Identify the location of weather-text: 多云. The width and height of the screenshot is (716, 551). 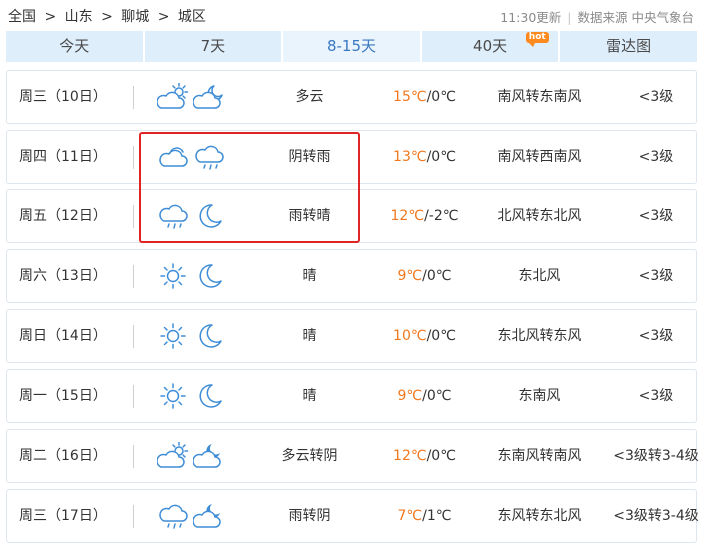
(309, 97).